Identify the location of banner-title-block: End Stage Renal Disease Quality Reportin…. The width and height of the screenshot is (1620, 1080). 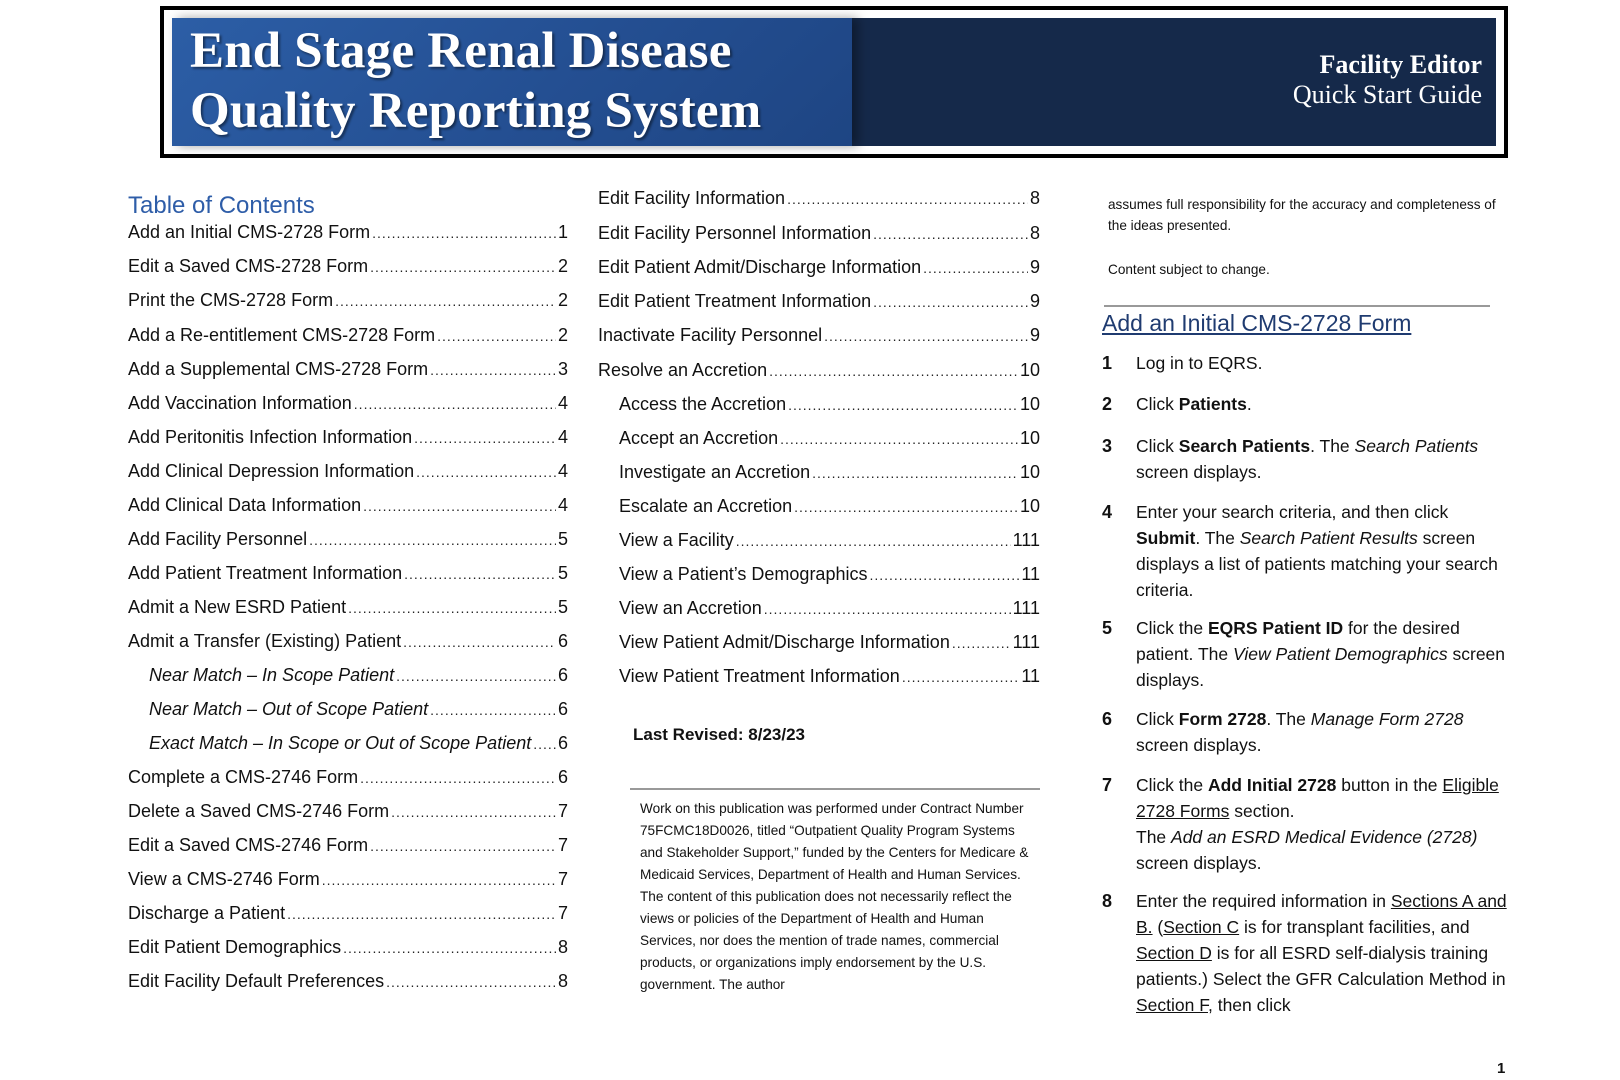
(512, 82).